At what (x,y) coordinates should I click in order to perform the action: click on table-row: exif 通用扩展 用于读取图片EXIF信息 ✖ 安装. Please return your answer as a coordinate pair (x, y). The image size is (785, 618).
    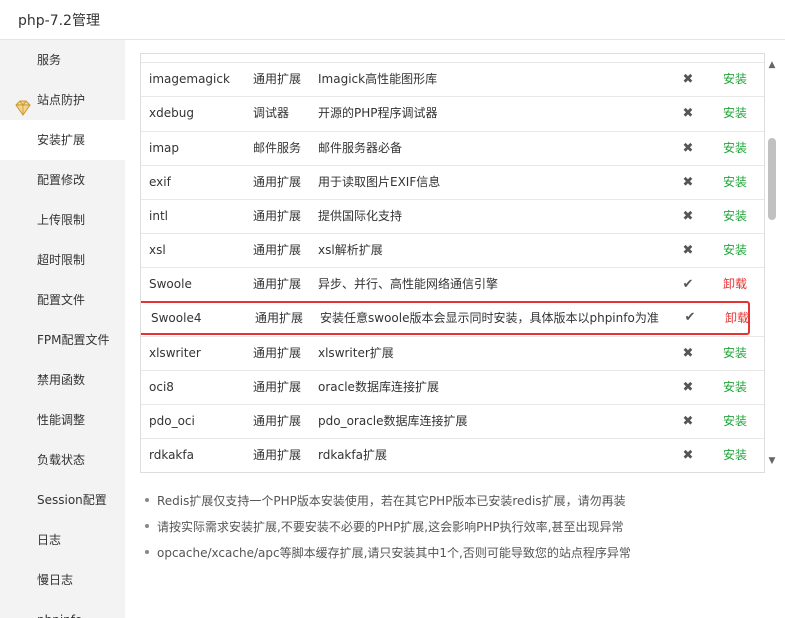
    Looking at the image, I should click on (452, 182).